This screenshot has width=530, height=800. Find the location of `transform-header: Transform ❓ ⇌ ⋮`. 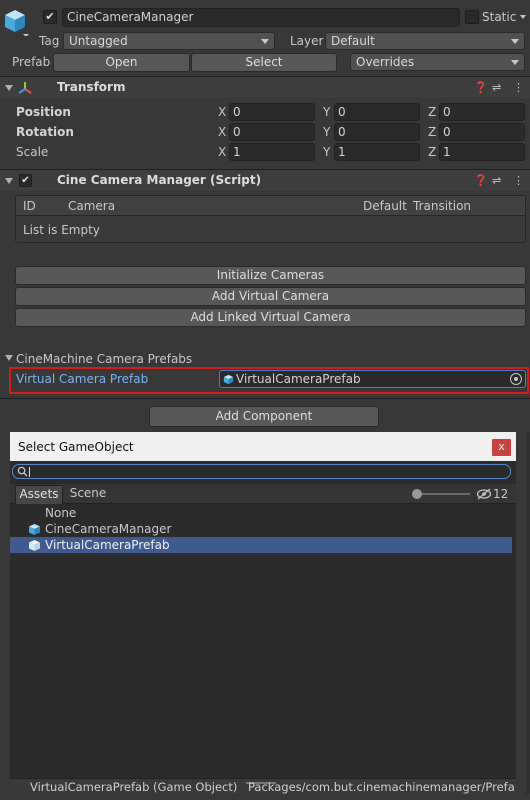

transform-header: Transform ❓ ⇌ ⋮ is located at coordinates (265, 87).